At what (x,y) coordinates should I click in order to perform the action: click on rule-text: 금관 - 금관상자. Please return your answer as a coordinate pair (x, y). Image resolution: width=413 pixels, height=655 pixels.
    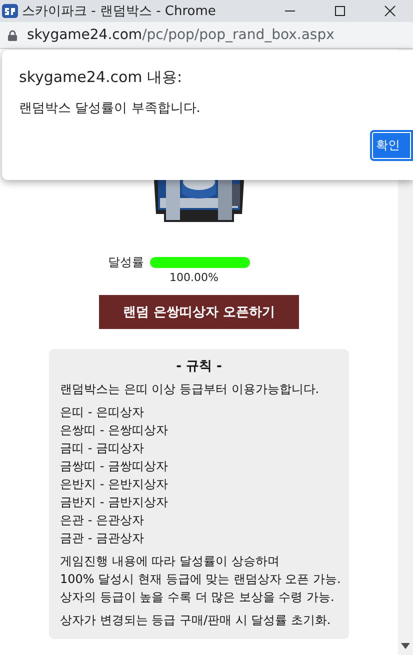
    Looking at the image, I should click on (102, 538).